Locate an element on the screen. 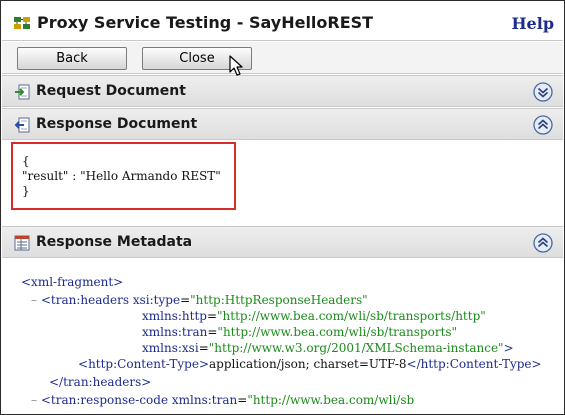 The image size is (565, 415). ns-tran-value: "http://www.bea.com/wli/sb/transports" is located at coordinates (337, 332).